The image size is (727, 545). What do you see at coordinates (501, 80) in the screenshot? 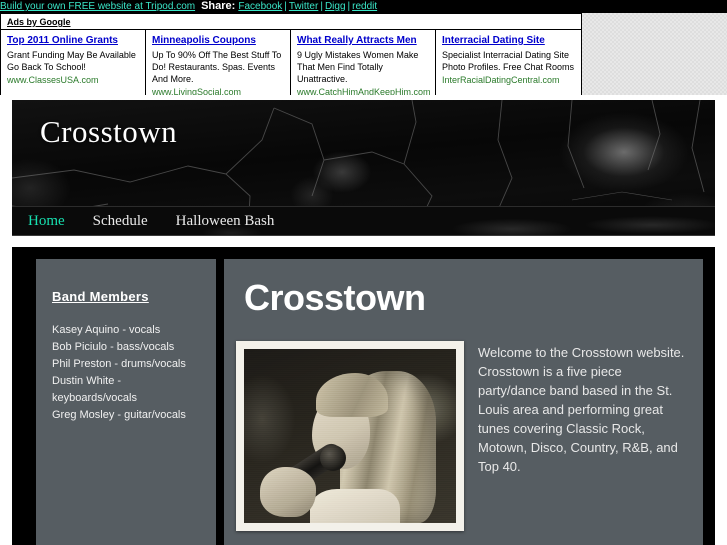
I see `ad-url: InterRacialDatingCentral.com` at bounding box center [501, 80].